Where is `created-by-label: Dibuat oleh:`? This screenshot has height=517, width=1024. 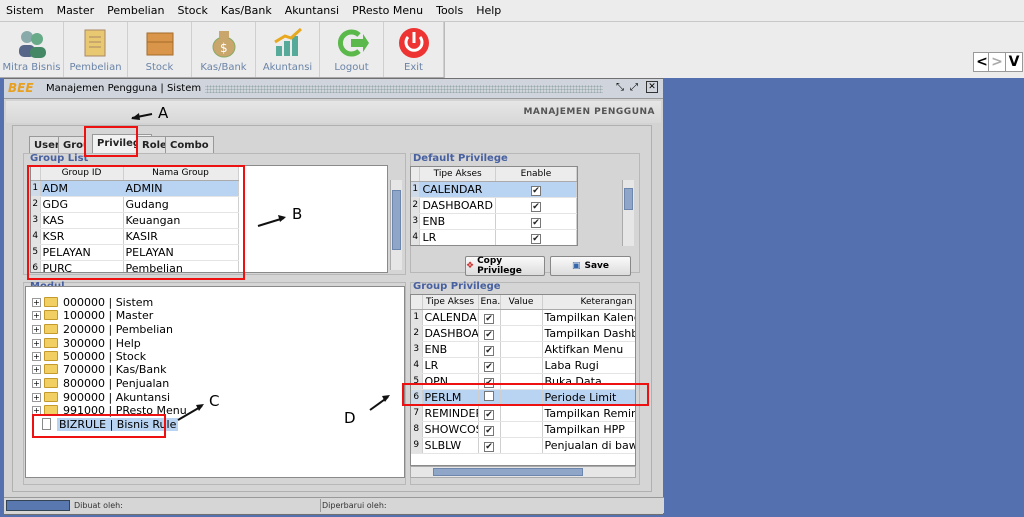 created-by-label: Dibuat oleh: is located at coordinates (98, 505).